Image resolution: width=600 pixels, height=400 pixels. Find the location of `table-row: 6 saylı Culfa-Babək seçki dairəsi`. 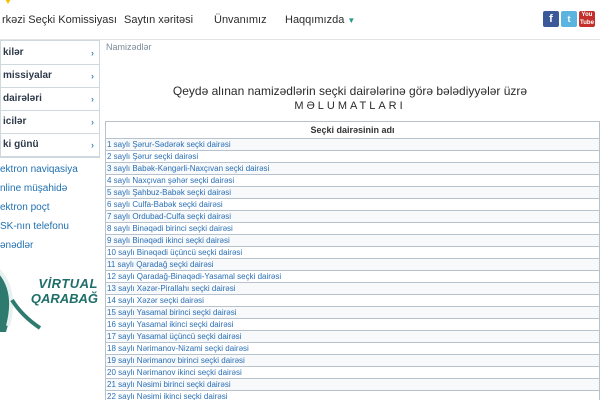

table-row: 6 saylı Culfa-Babək seçki dairəsi is located at coordinates (353, 205).